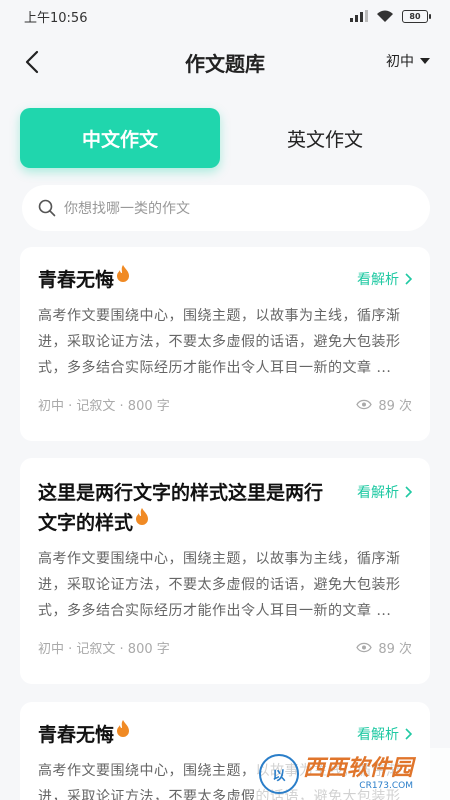  Describe the element at coordinates (385, 16) in the screenshot. I see `wifi-icon` at that location.